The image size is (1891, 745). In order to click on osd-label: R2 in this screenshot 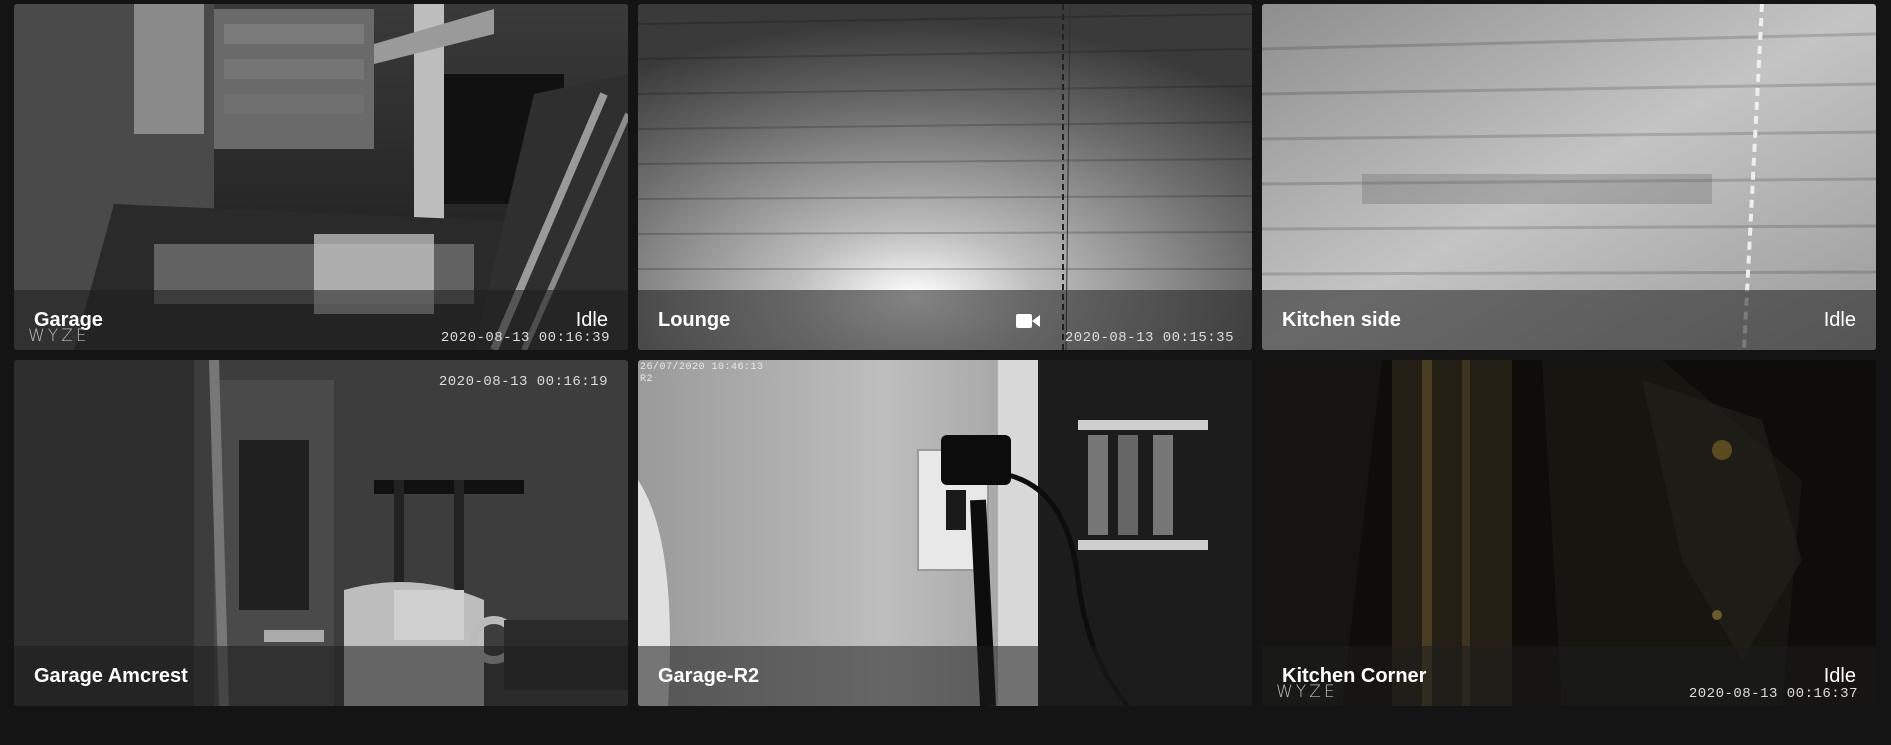, I will do `click(647, 379)`.